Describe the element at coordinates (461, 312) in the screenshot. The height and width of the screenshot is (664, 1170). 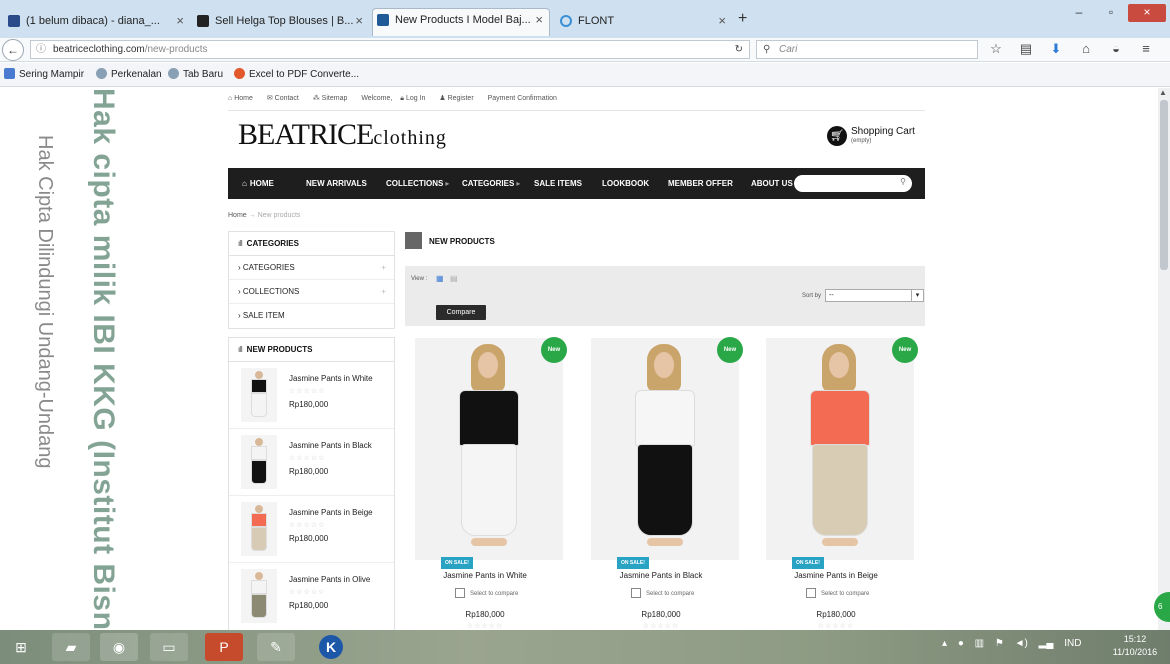
I see `compare-button: Compare` at that location.